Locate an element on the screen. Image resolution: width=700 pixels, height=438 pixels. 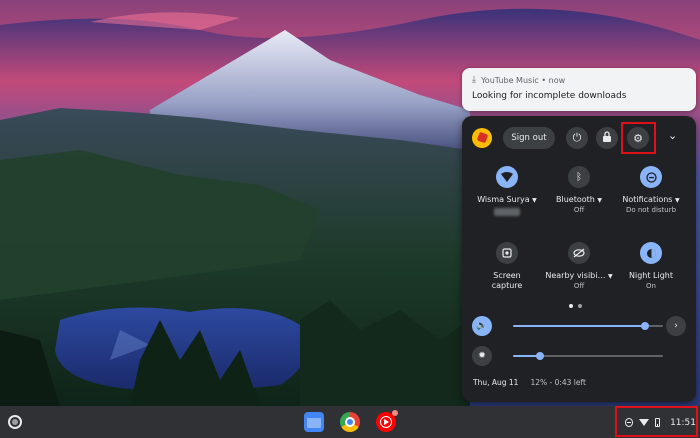
tile-bluetooth-sub: Off is located at coordinates (579, 210).